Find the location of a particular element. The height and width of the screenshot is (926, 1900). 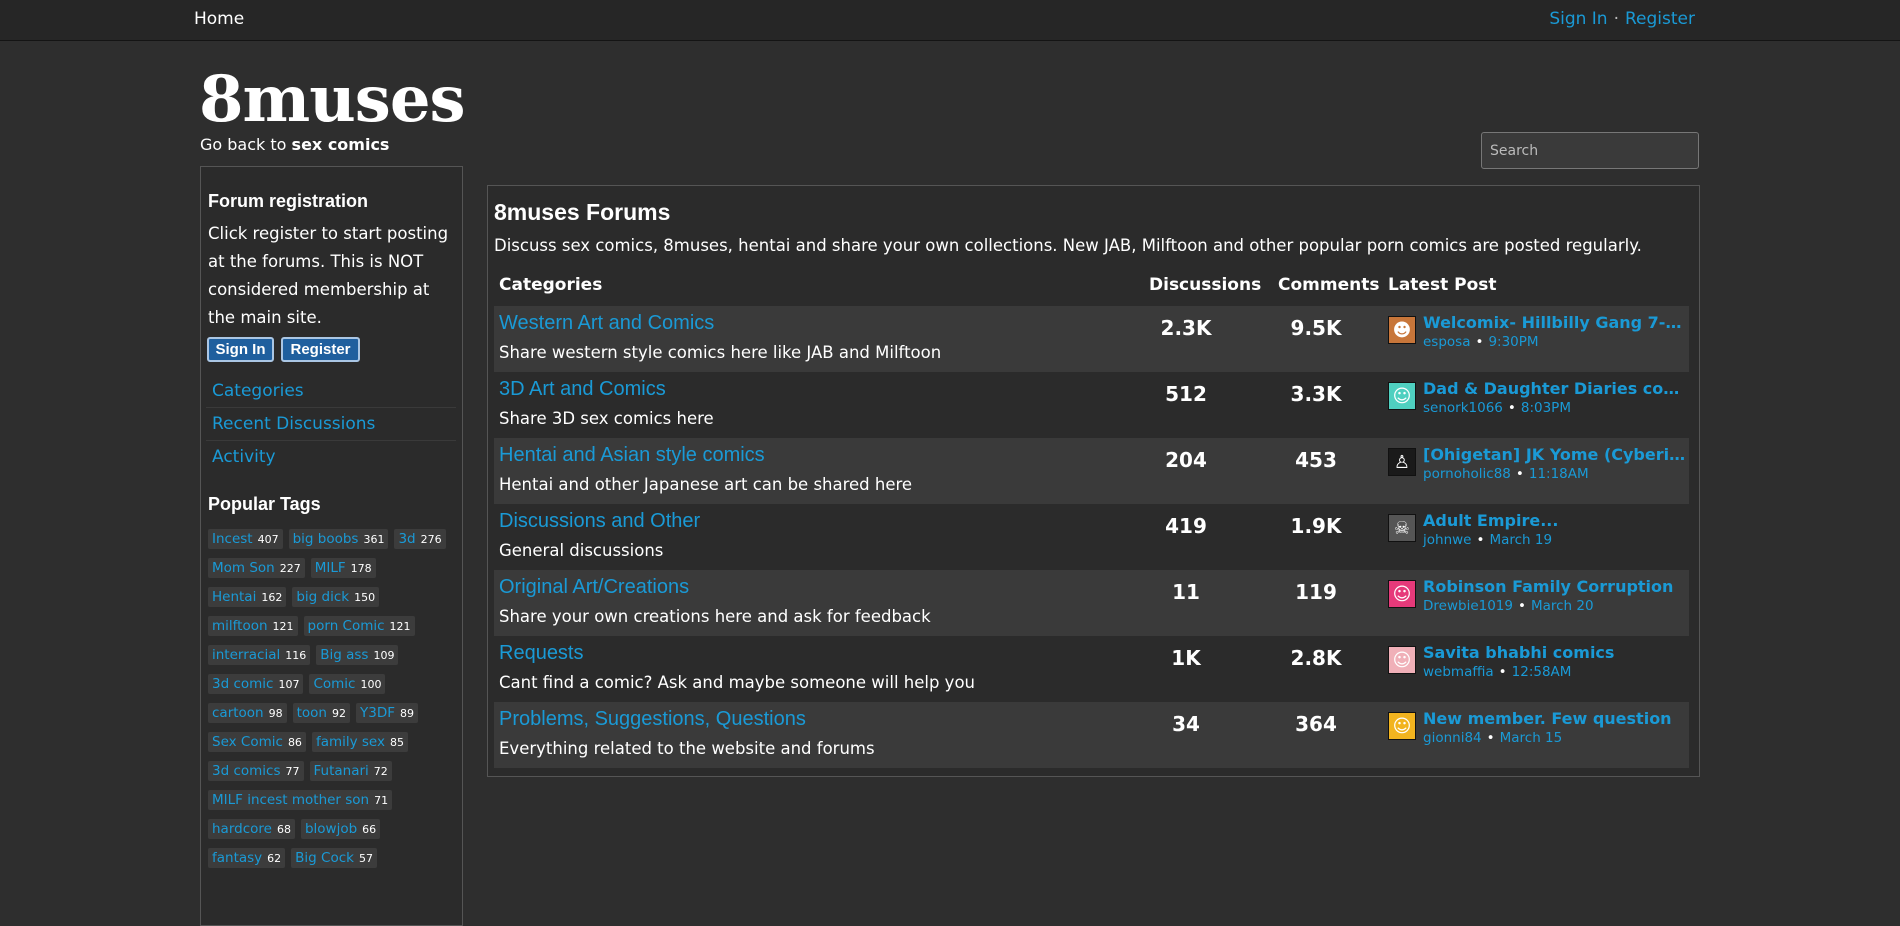

signin-link: Sign In is located at coordinates (1578, 19).